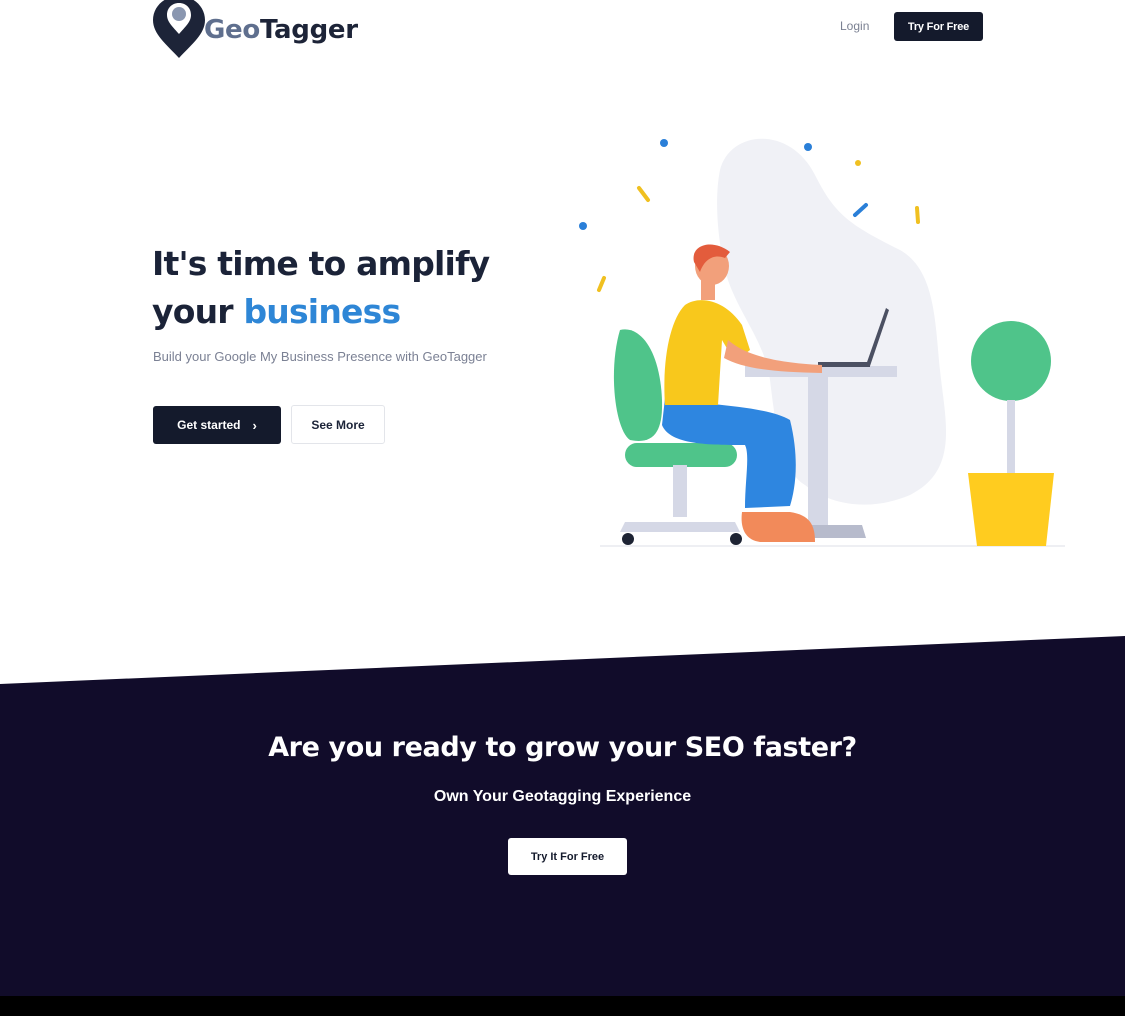 The width and height of the screenshot is (1125, 1016). Describe the element at coordinates (681, 455) in the screenshot. I see `chair-seat` at that location.